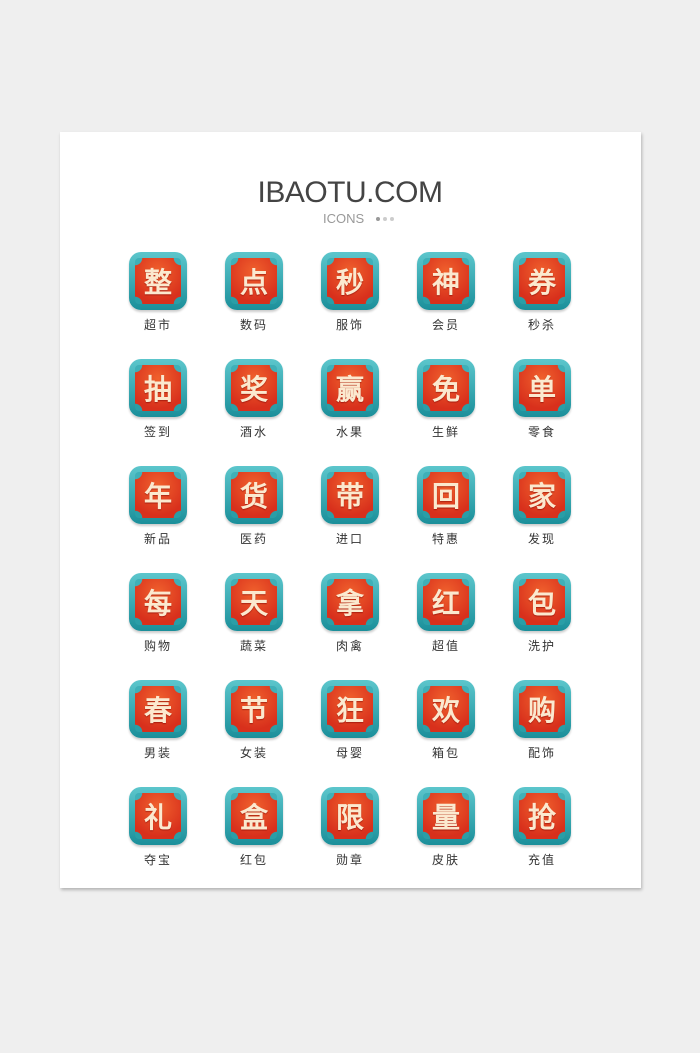 Image resolution: width=700 pixels, height=1053 pixels. What do you see at coordinates (541, 753) in the screenshot?
I see `icon-label: 配饰` at bounding box center [541, 753].